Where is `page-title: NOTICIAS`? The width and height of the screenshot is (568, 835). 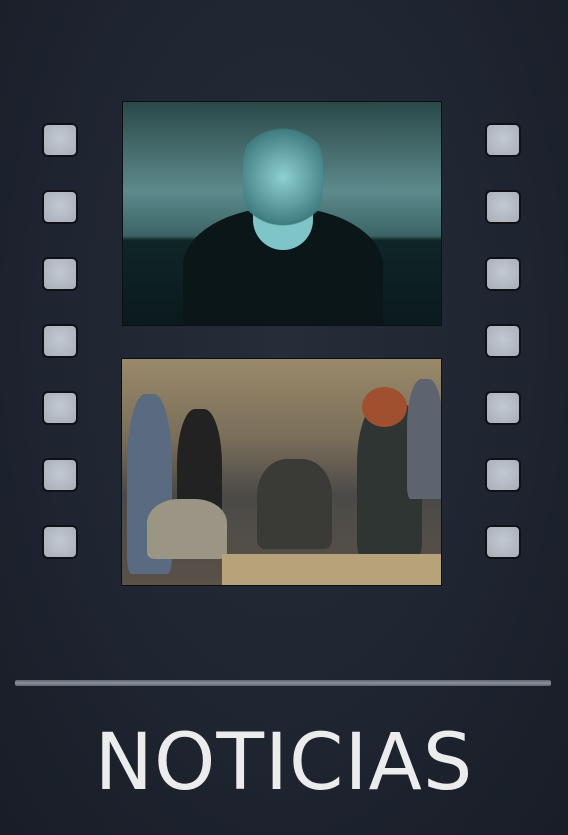
page-title: NOTICIAS is located at coordinates (284, 763).